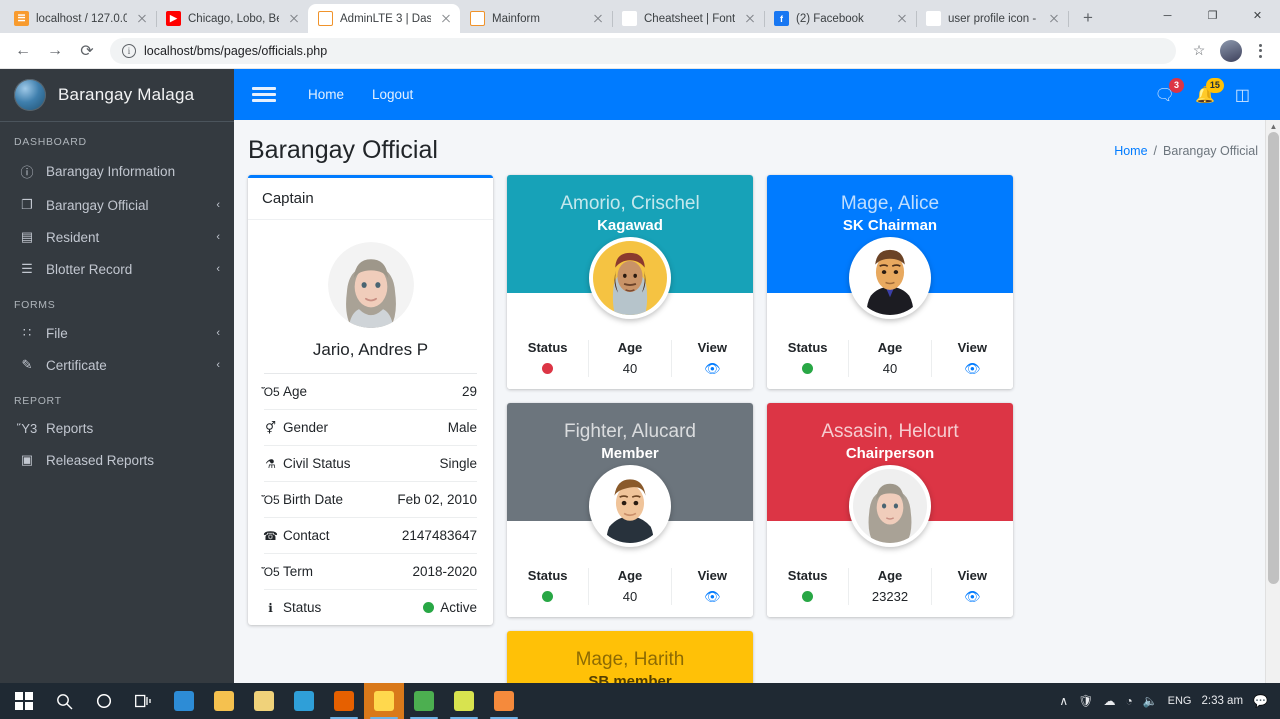  I want to click on breadcrumb-home: Home, so click(1130, 151).